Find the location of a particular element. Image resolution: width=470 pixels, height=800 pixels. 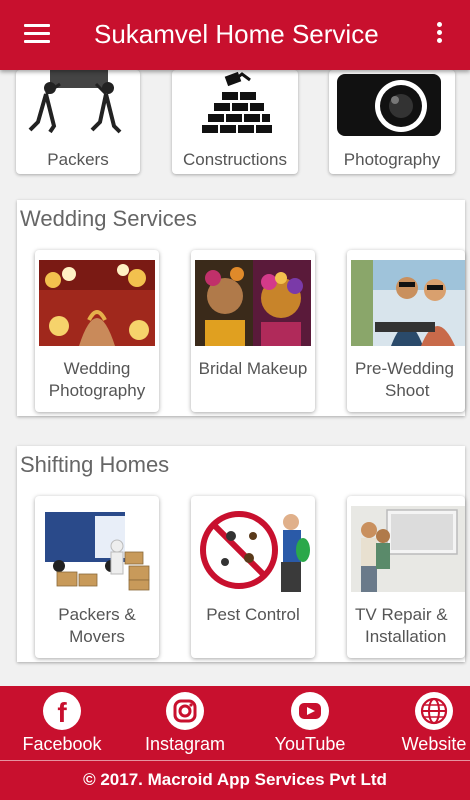

service-card-bridal-makeup: Bridal Makeup is located at coordinates (253, 331).